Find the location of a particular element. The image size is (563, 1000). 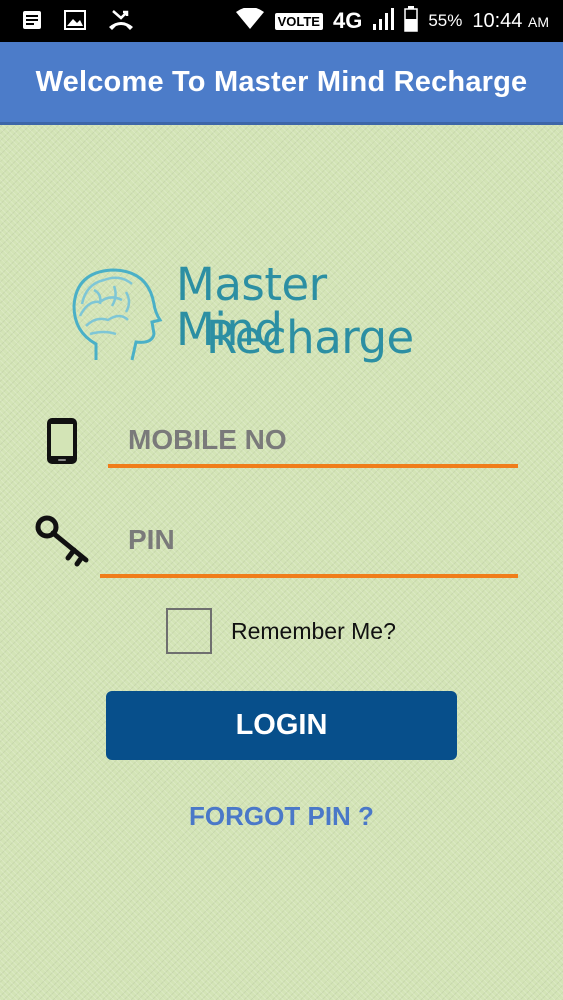

clock: 10:44 AM is located at coordinates (510, 21).